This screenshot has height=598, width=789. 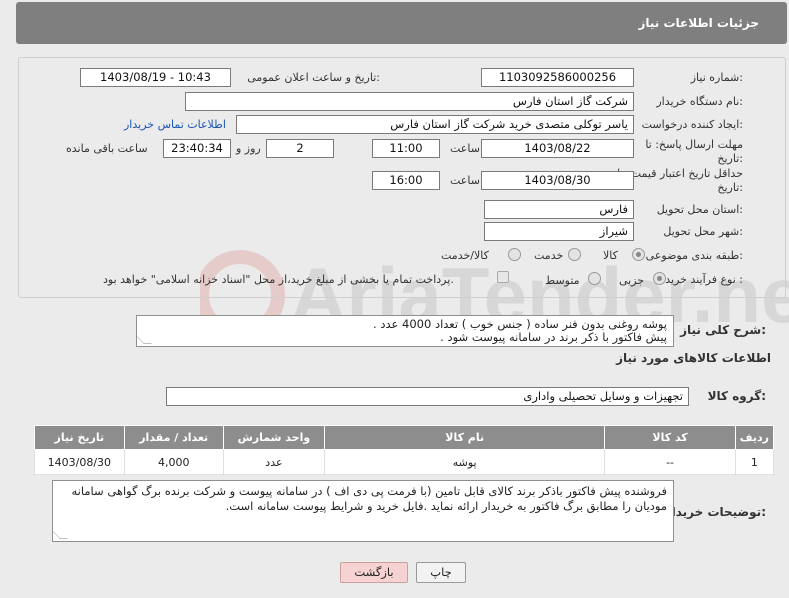 What do you see at coordinates (503, 277) in the screenshot?
I see `treasury-payment-checkbox` at bounding box center [503, 277].